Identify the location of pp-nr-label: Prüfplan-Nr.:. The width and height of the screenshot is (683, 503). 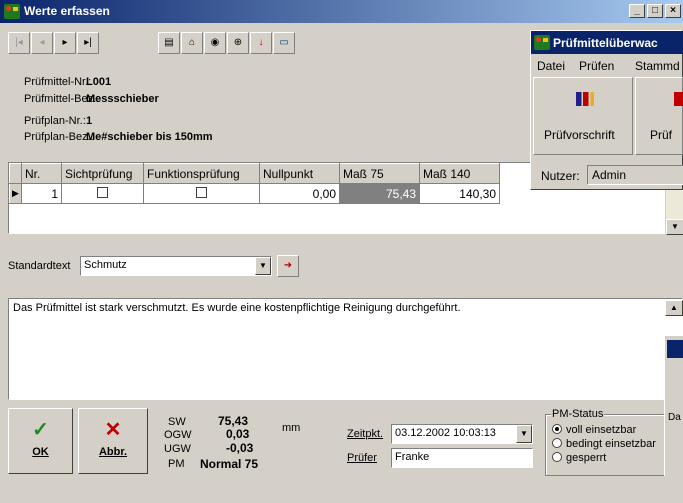
(55, 121).